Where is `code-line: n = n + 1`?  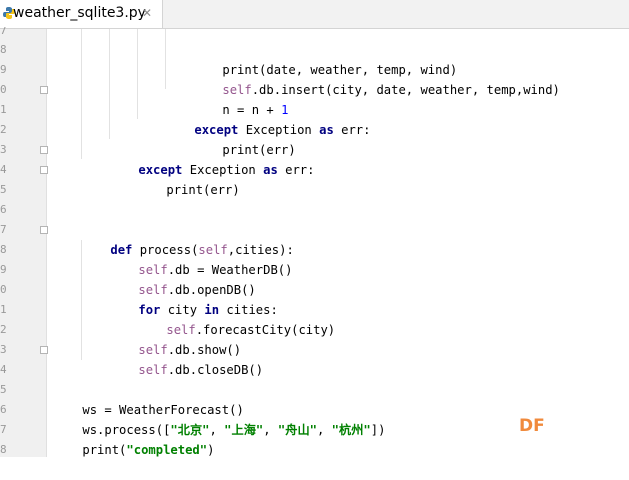 code-line: n = n + 1 is located at coordinates (255, 110).